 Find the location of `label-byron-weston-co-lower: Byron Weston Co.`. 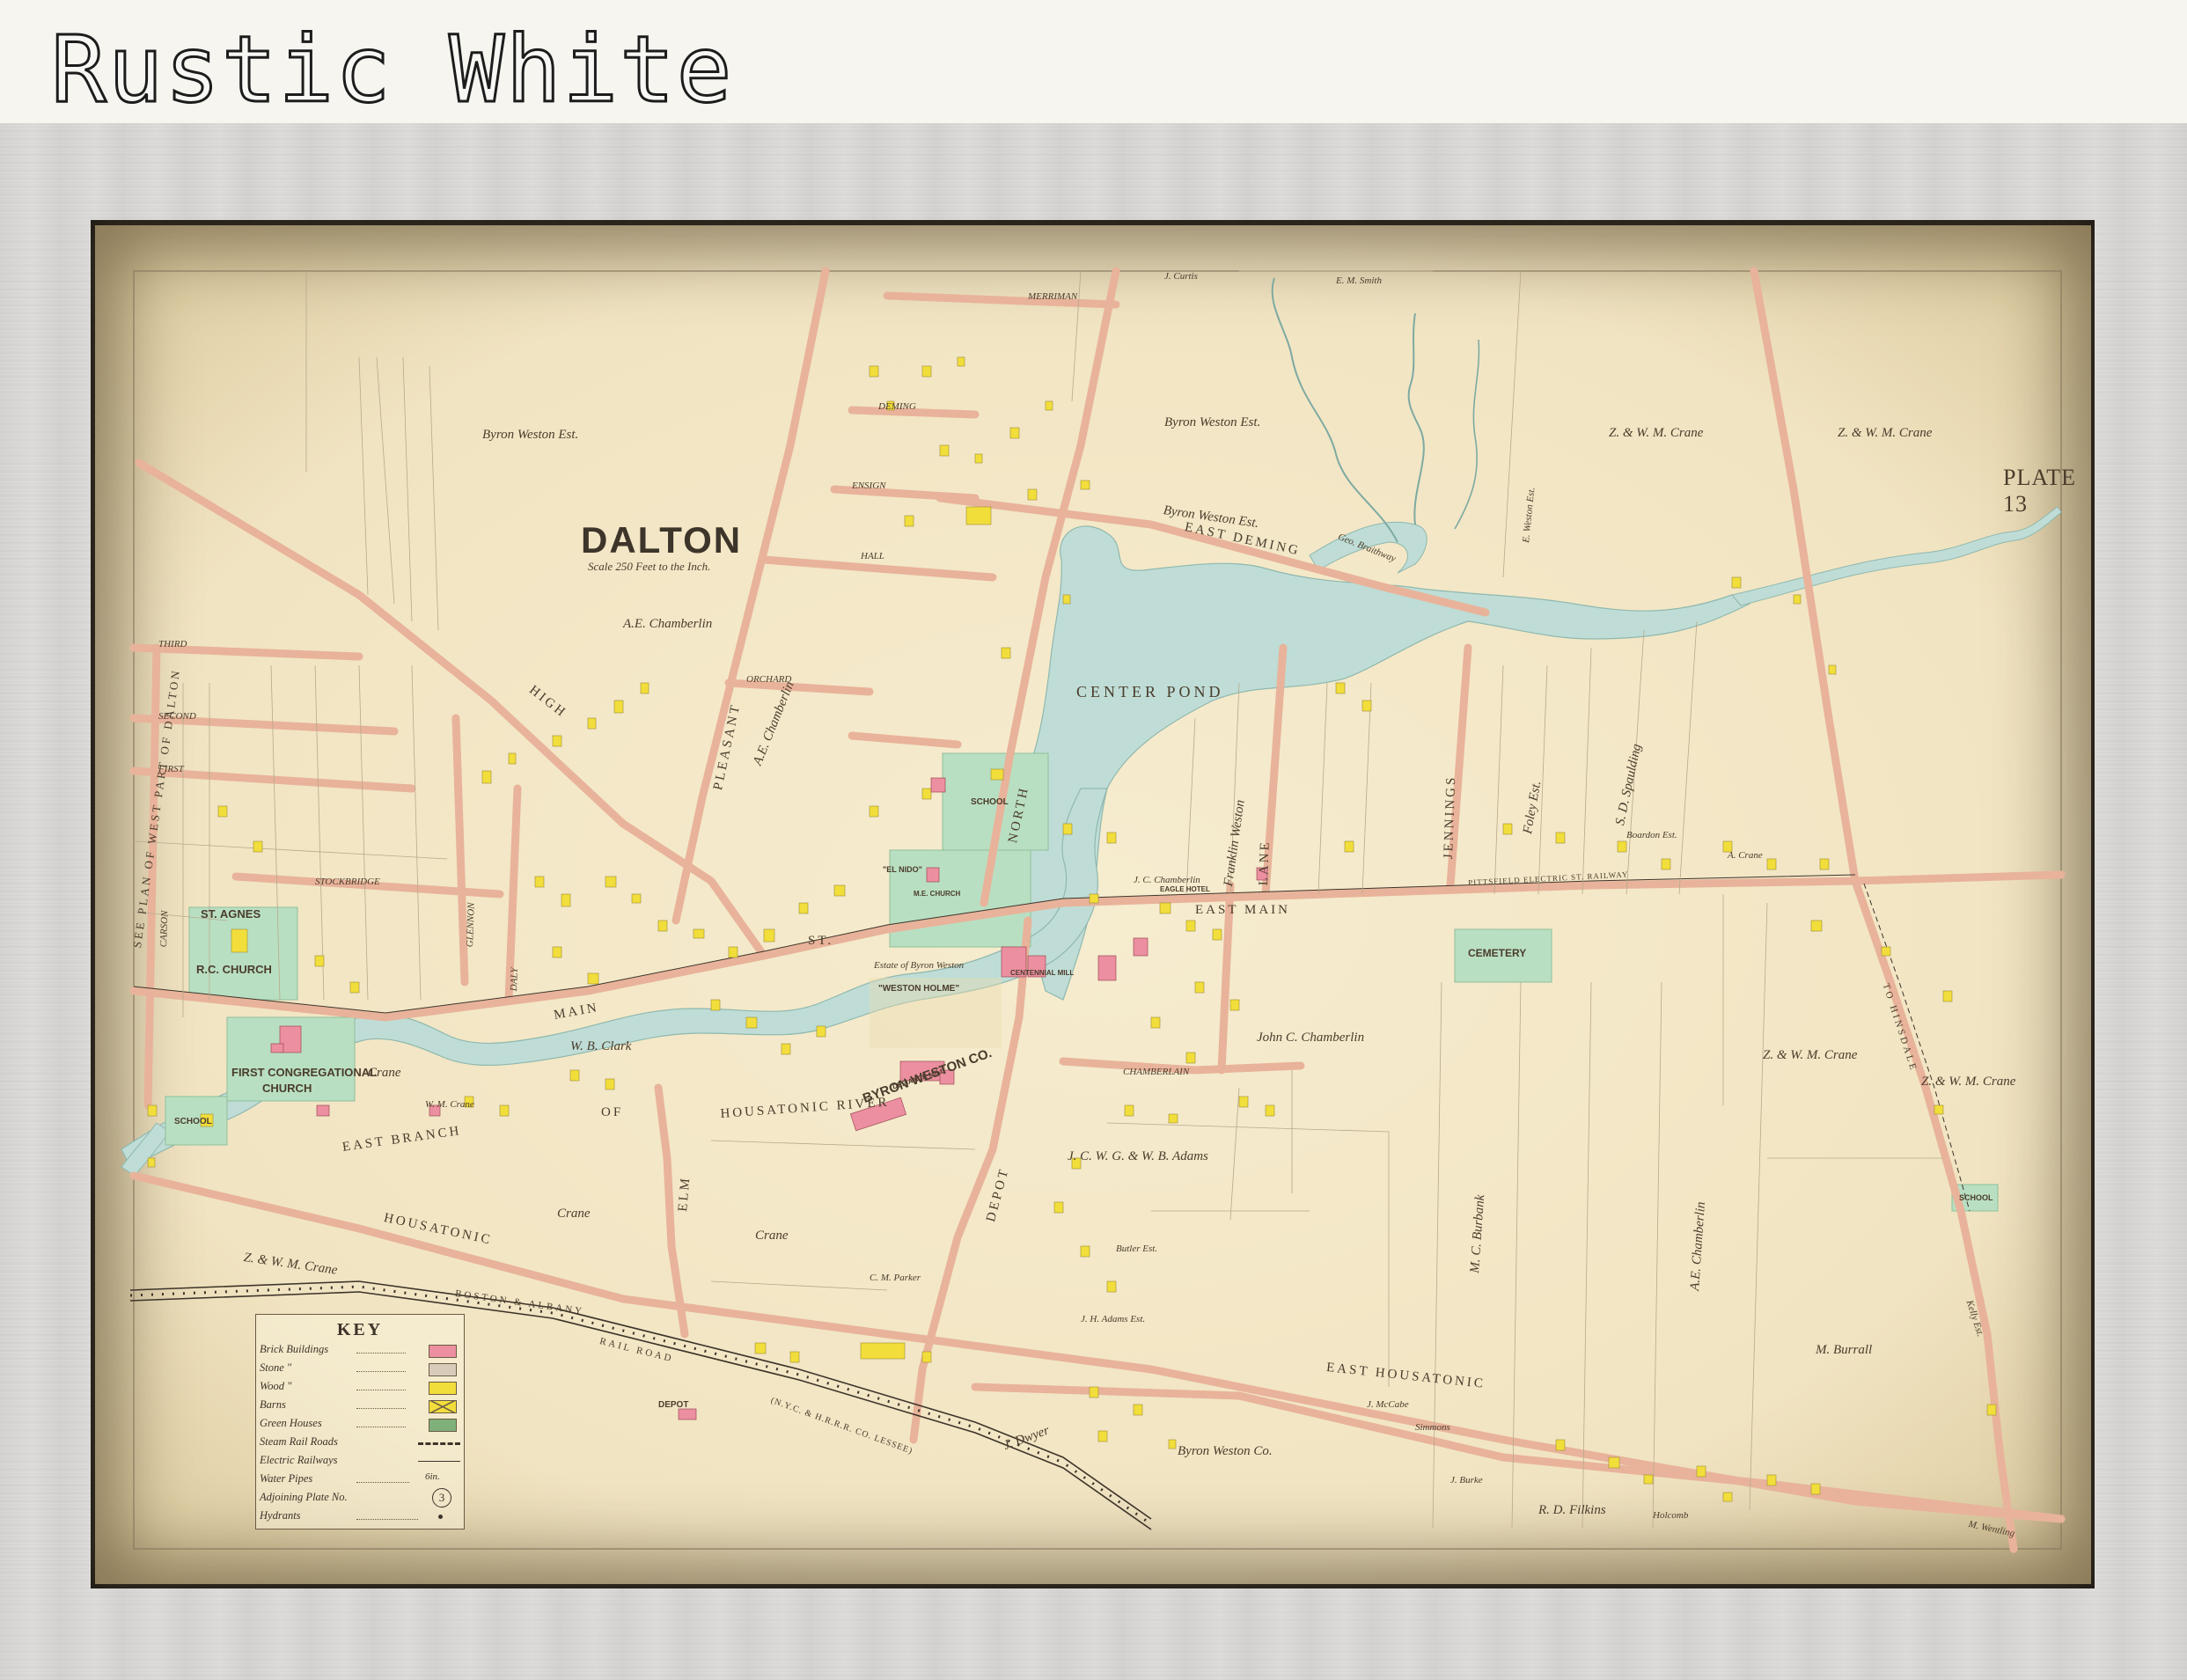

label-byron-weston-co-lower: Byron Weston Co. is located at coordinates (1225, 1451).